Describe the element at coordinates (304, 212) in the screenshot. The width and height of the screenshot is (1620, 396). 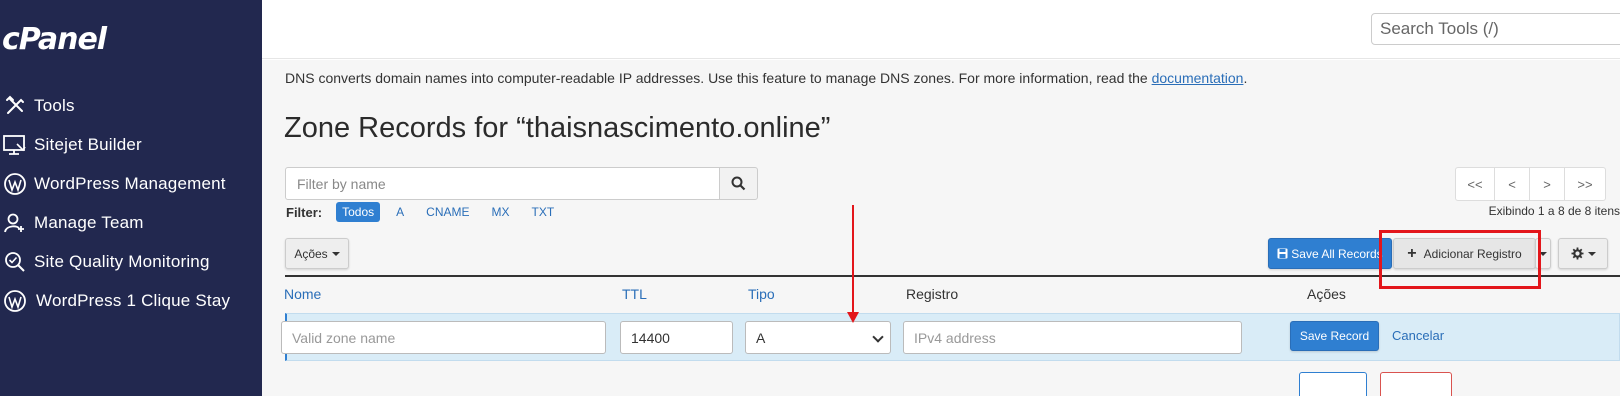
I see `filter-label: Filter:` at that location.